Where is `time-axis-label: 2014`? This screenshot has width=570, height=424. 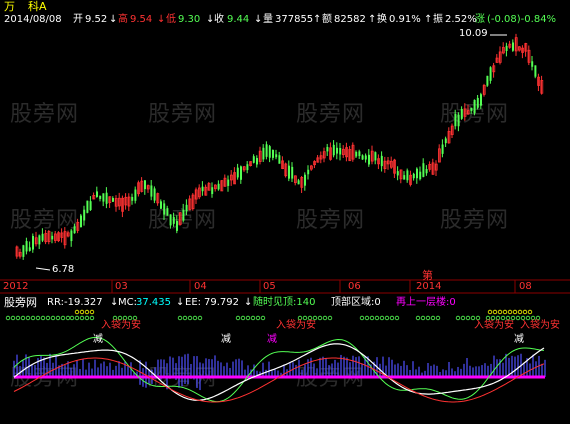 time-axis-label: 2014 is located at coordinates (429, 286).